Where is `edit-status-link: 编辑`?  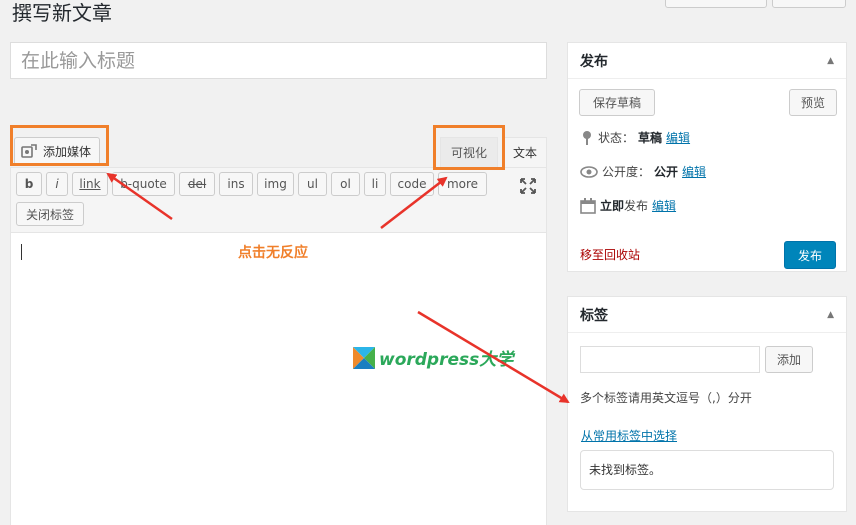
edit-status-link: 编辑 is located at coordinates (678, 137).